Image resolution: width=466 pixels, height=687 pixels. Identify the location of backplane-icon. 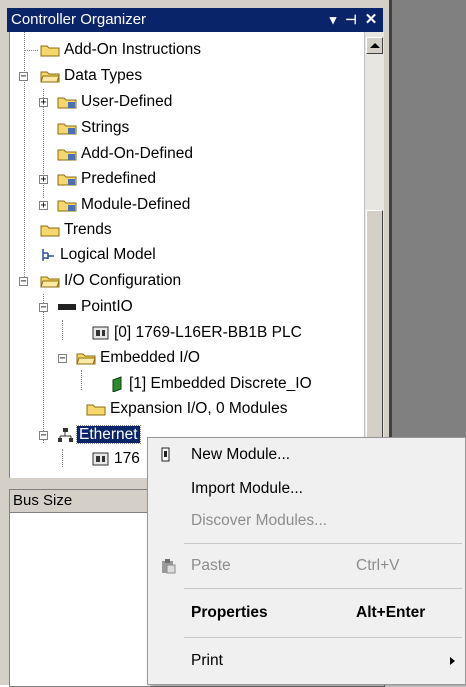
(67, 307).